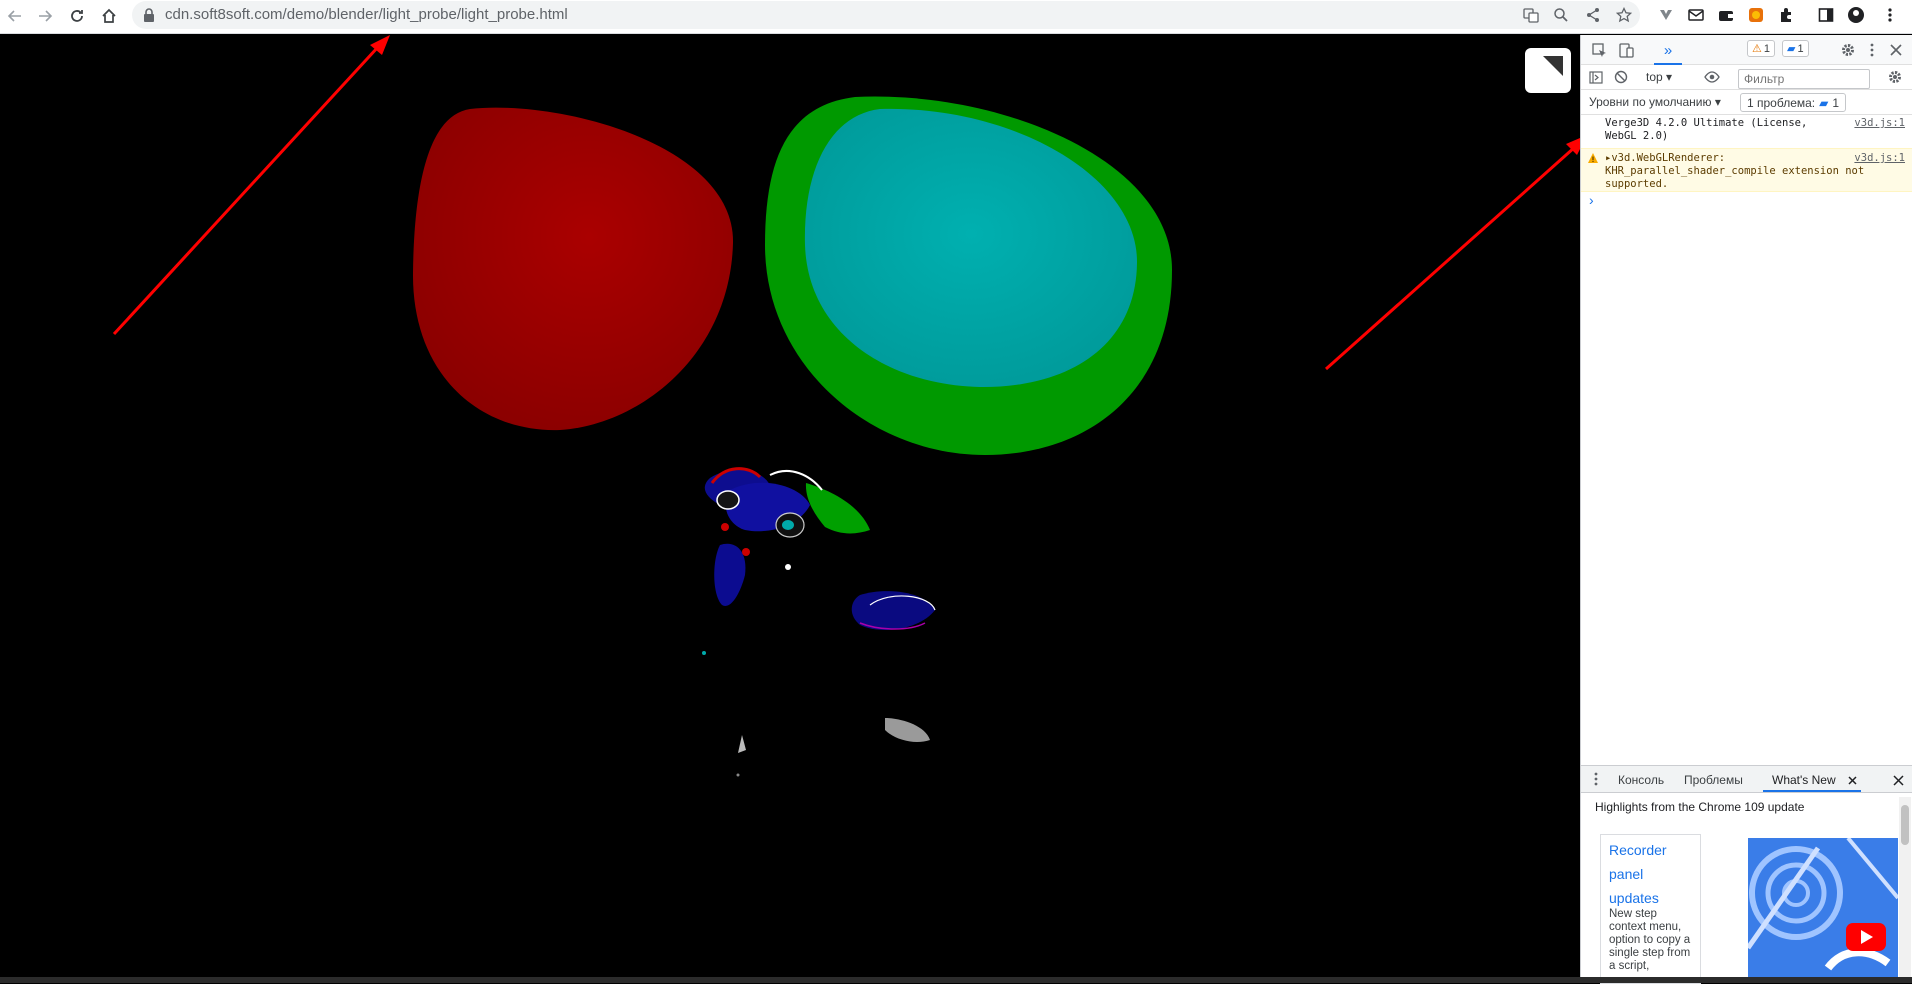 This screenshot has width=1912, height=984. What do you see at coordinates (1593, 158) in the screenshot?
I see `warning-triangle-icon` at bounding box center [1593, 158].